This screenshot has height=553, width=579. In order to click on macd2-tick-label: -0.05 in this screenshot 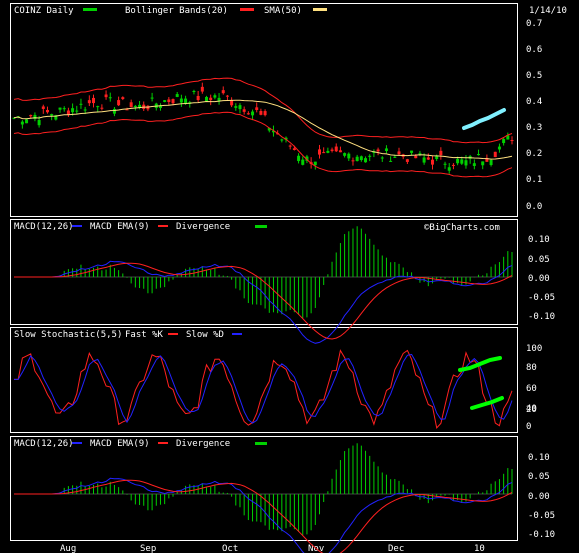, I will do `click(541, 516)`.